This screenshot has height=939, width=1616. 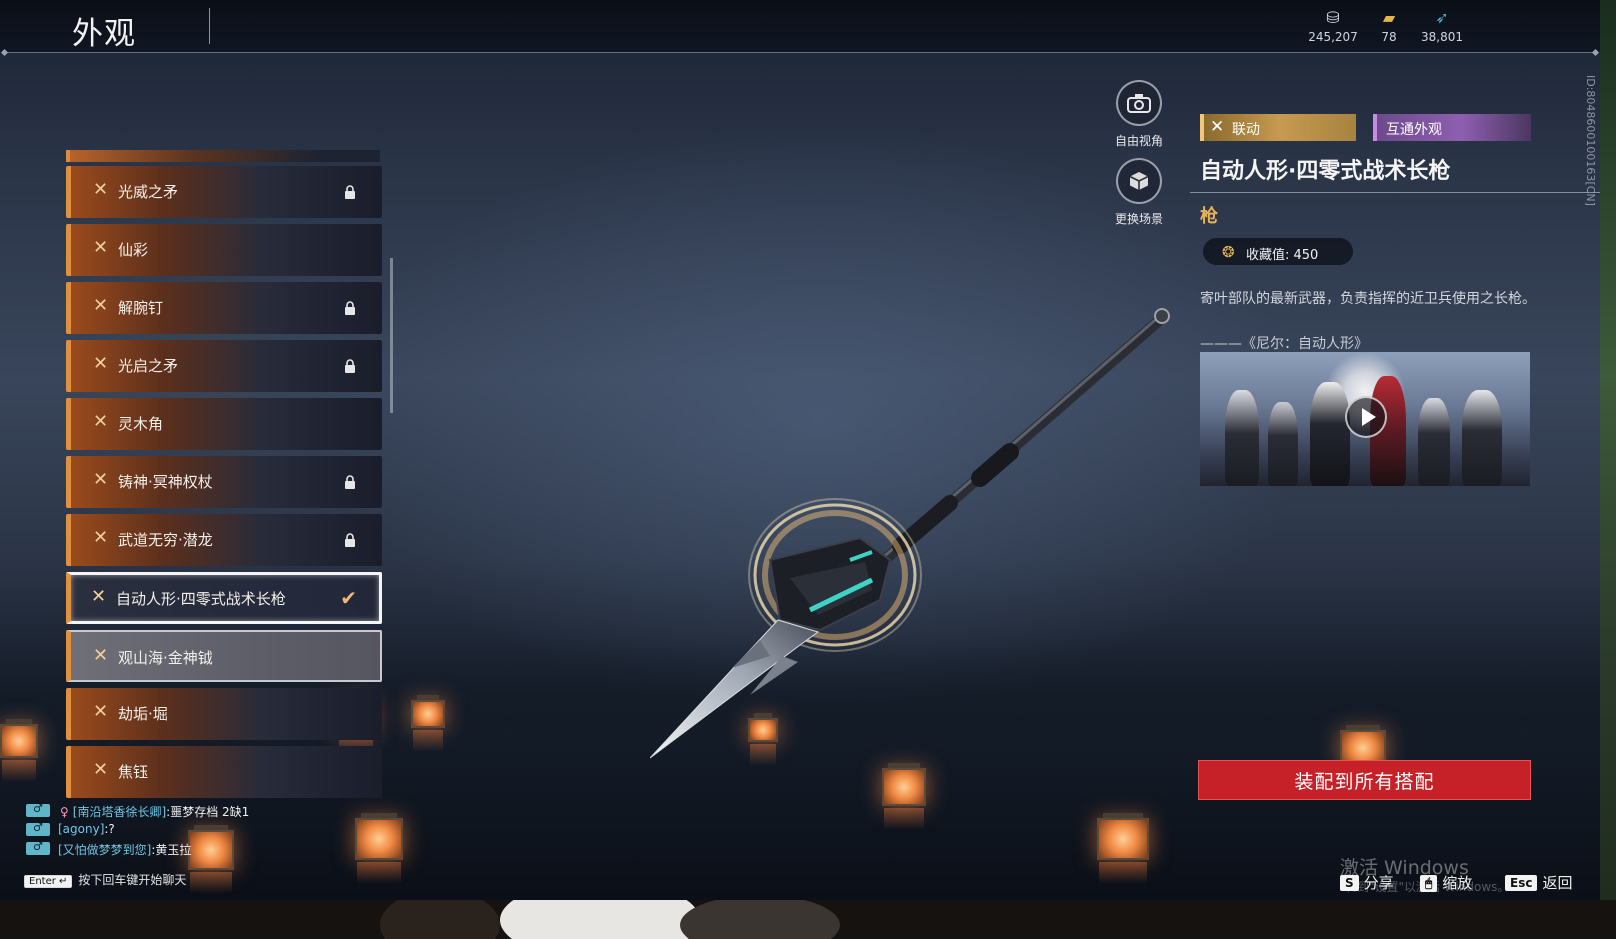 What do you see at coordinates (64, 812) in the screenshot?
I see `female-icon: ♀` at bounding box center [64, 812].